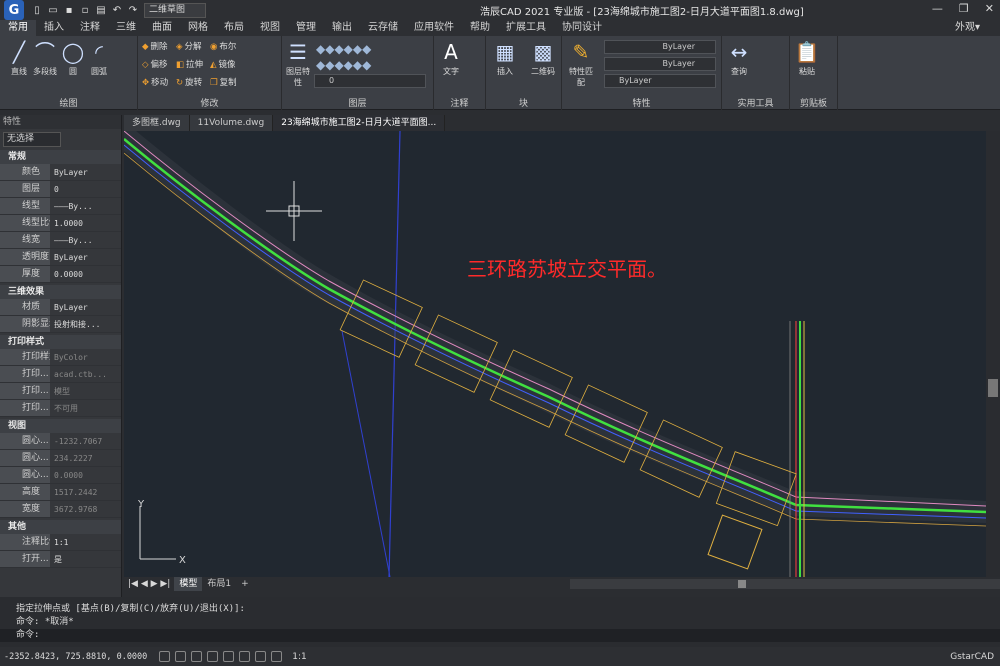 This screenshot has height=666, width=1000. What do you see at coordinates (60, 157) in the screenshot?
I see `property-section-header: 常规` at bounding box center [60, 157].